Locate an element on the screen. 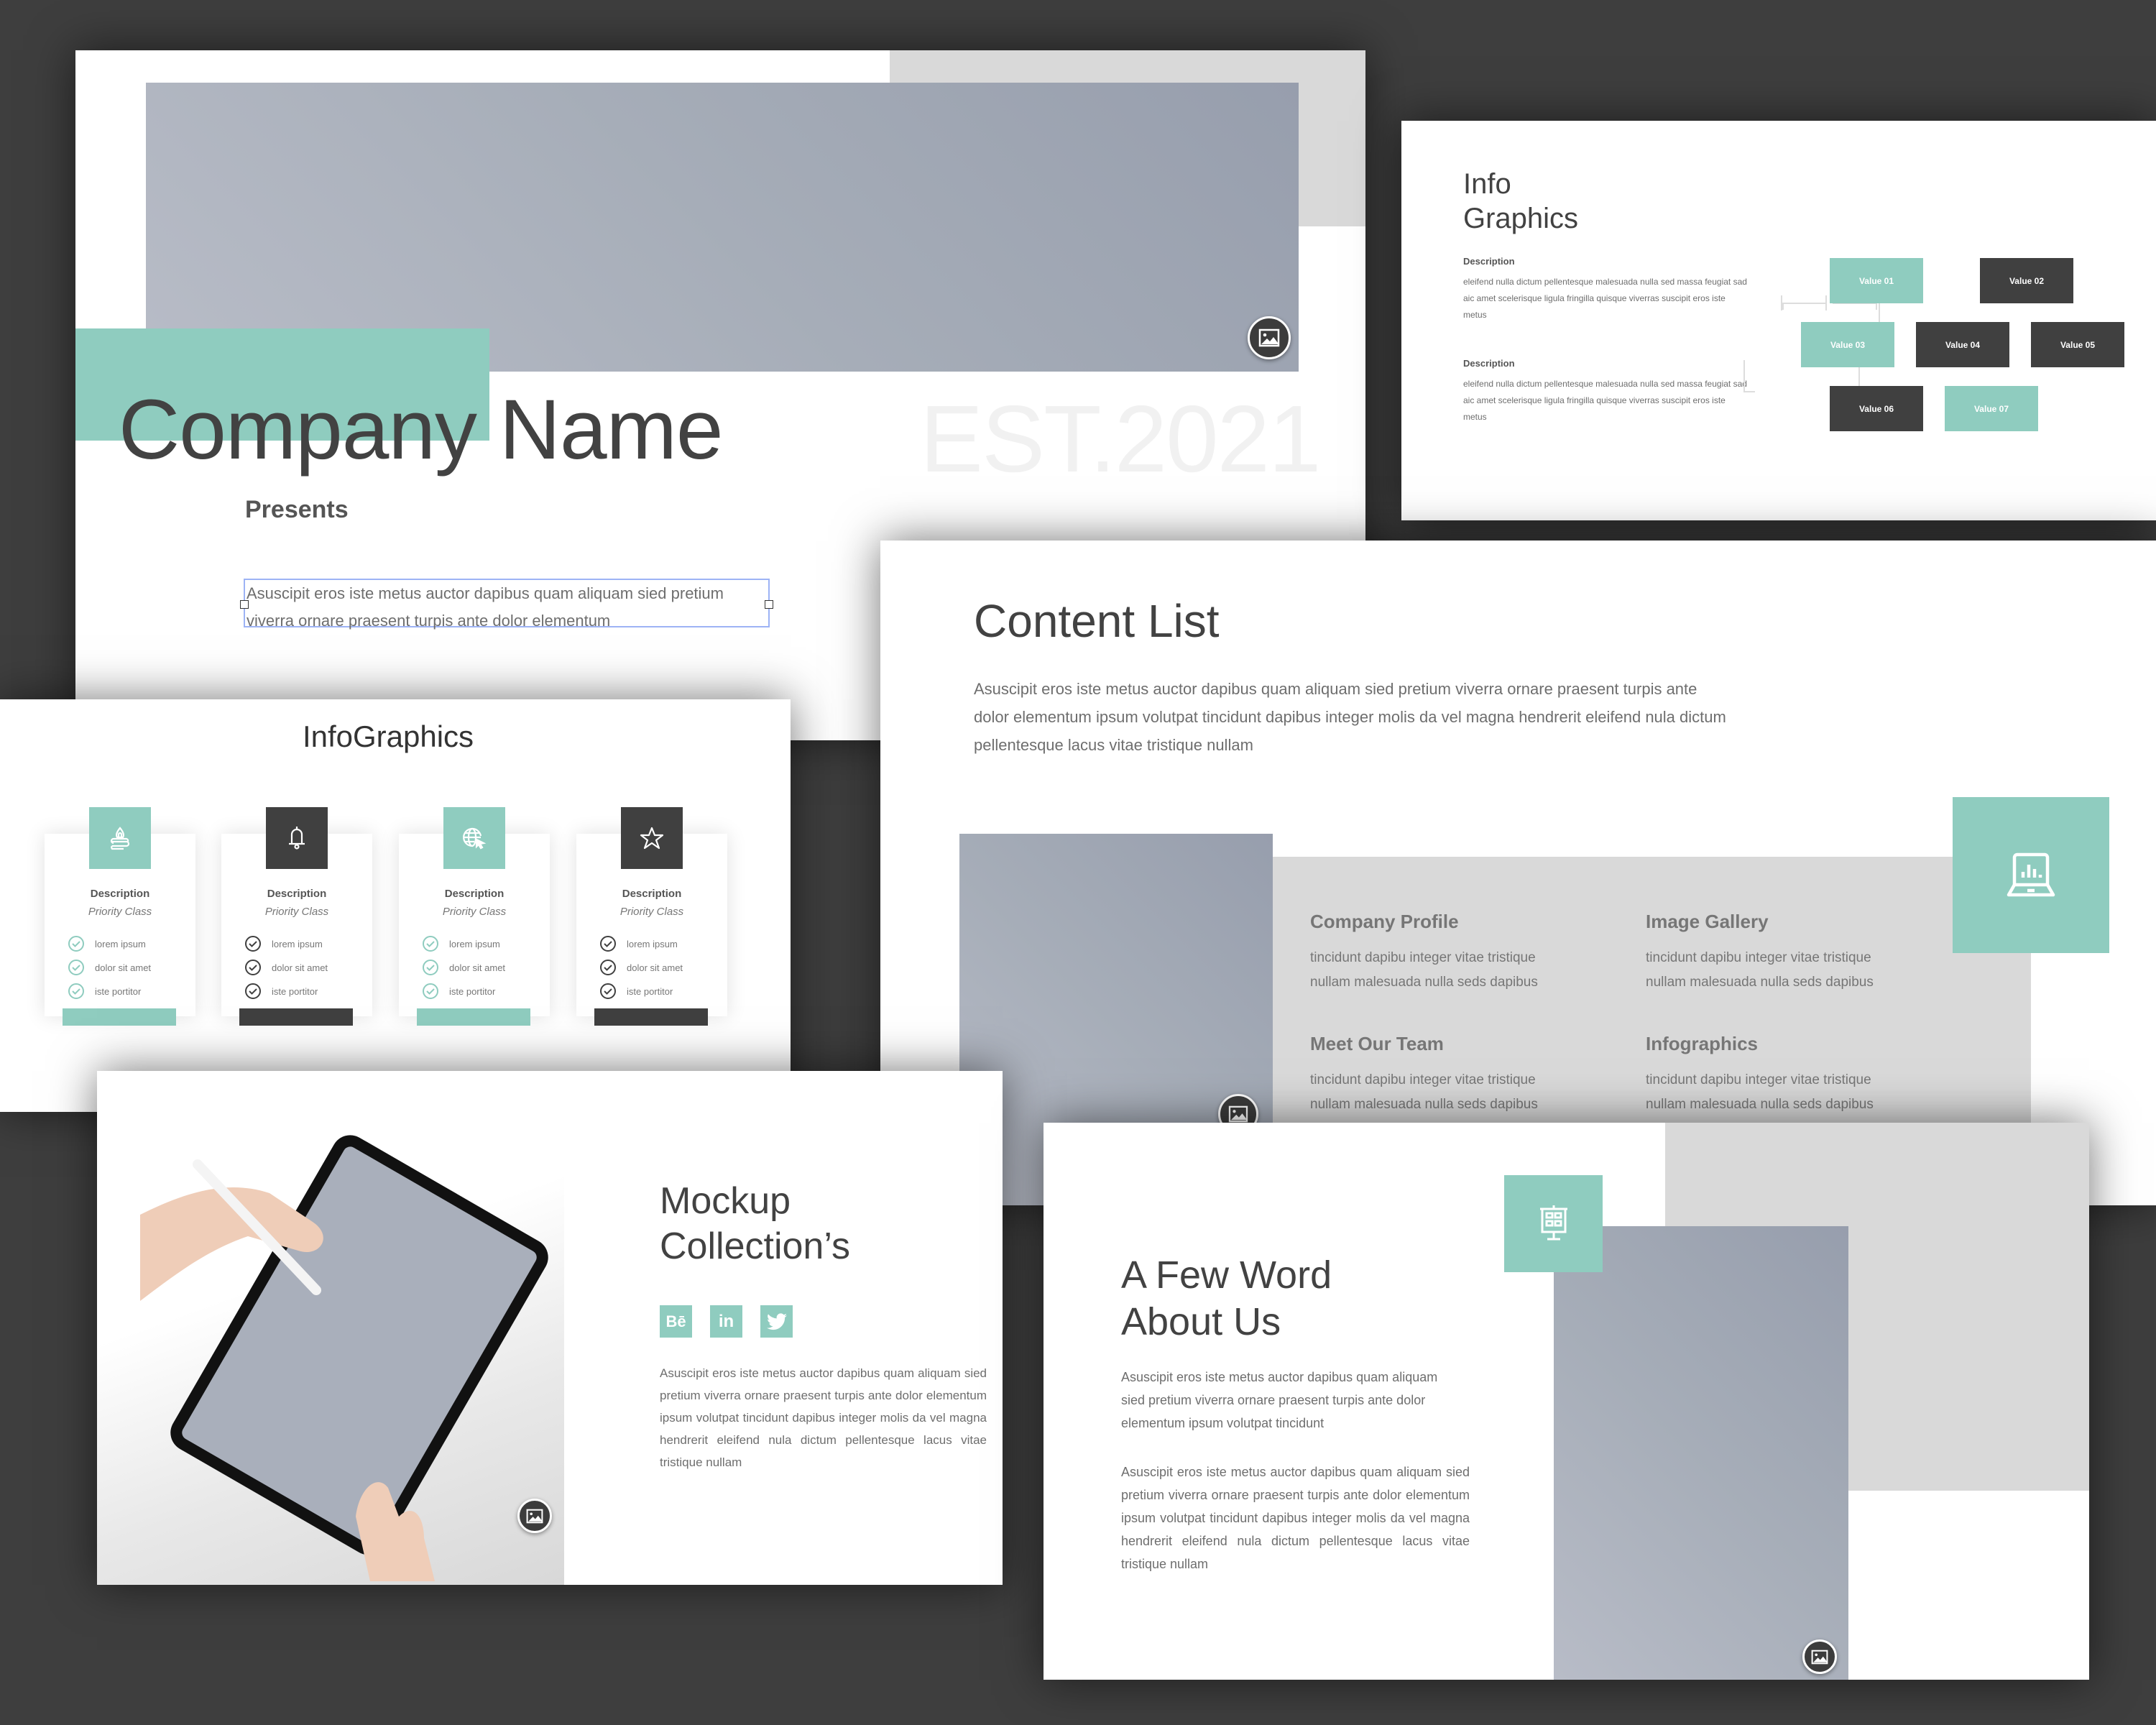  twitter-icon is located at coordinates (777, 1321).